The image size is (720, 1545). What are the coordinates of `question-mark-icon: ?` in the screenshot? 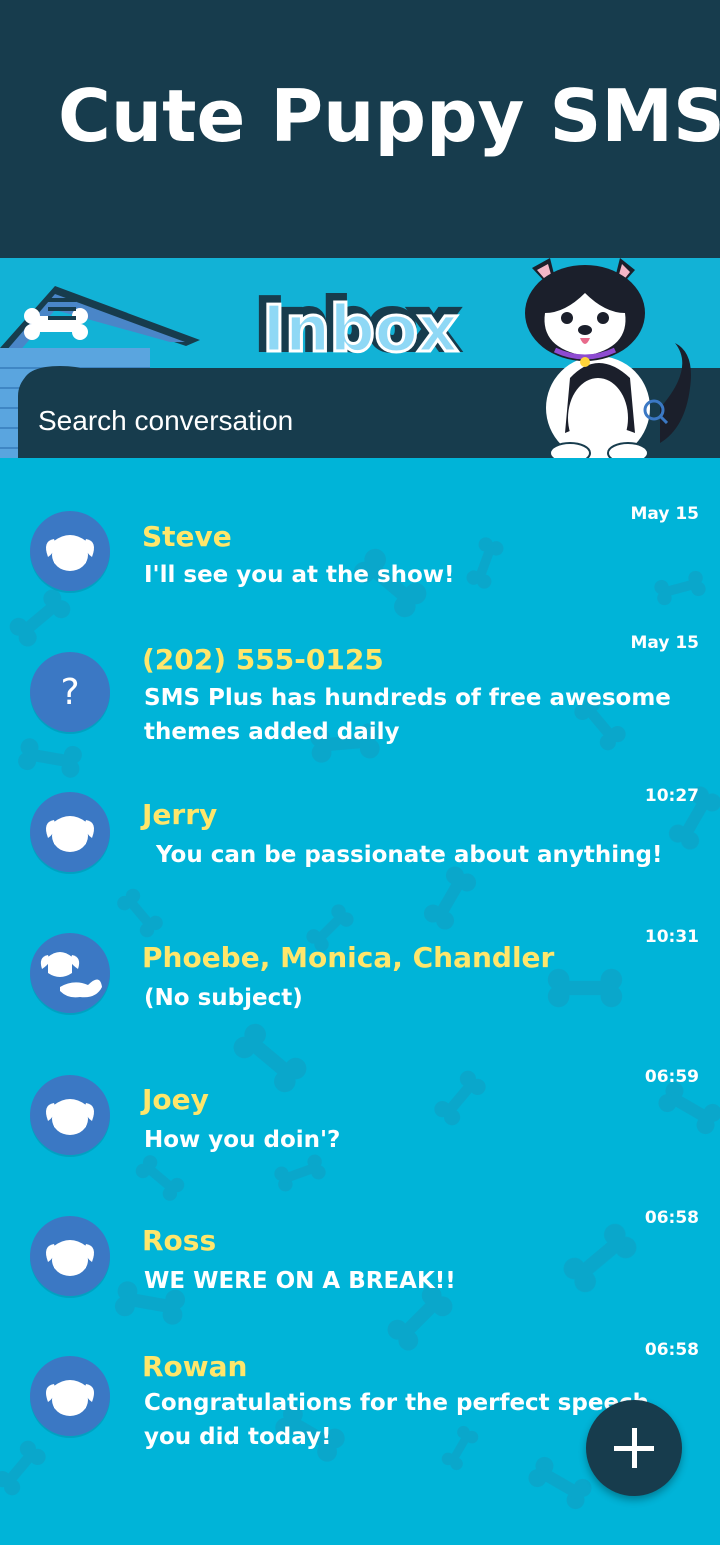 It's located at (69, 692).